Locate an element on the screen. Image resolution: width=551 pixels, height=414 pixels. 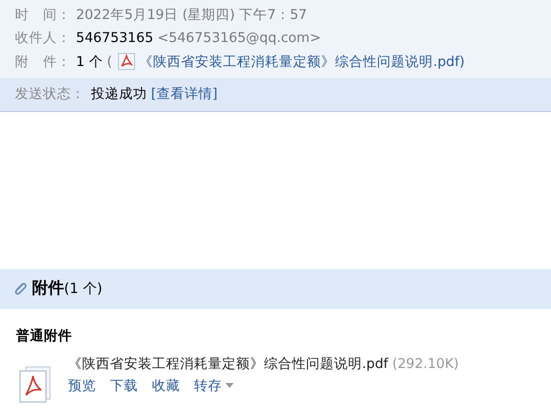
caret-icon is located at coordinates (229, 385).